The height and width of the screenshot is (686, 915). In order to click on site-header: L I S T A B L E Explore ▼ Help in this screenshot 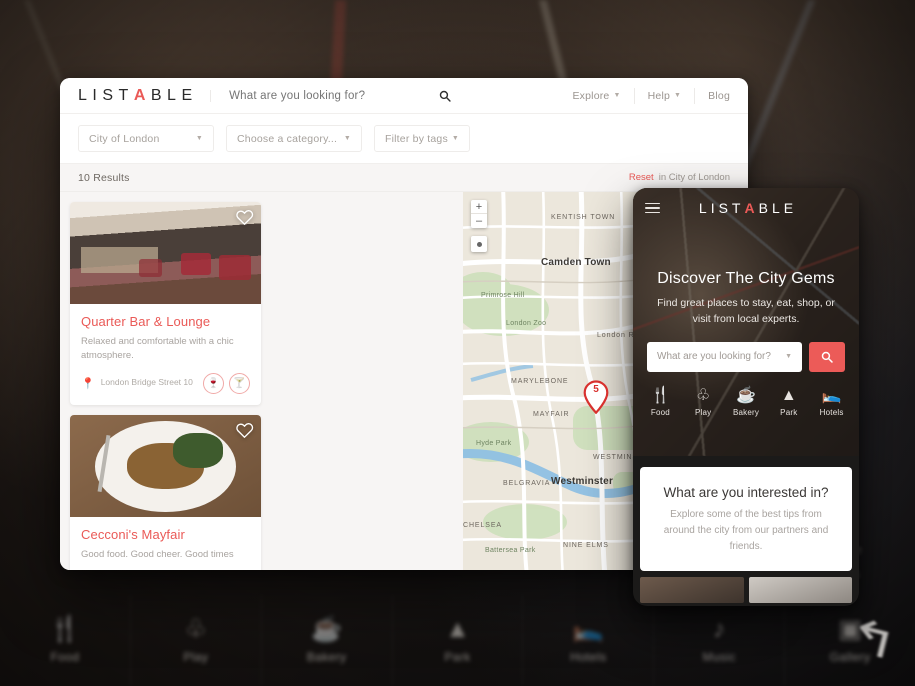, I will do `click(404, 96)`.